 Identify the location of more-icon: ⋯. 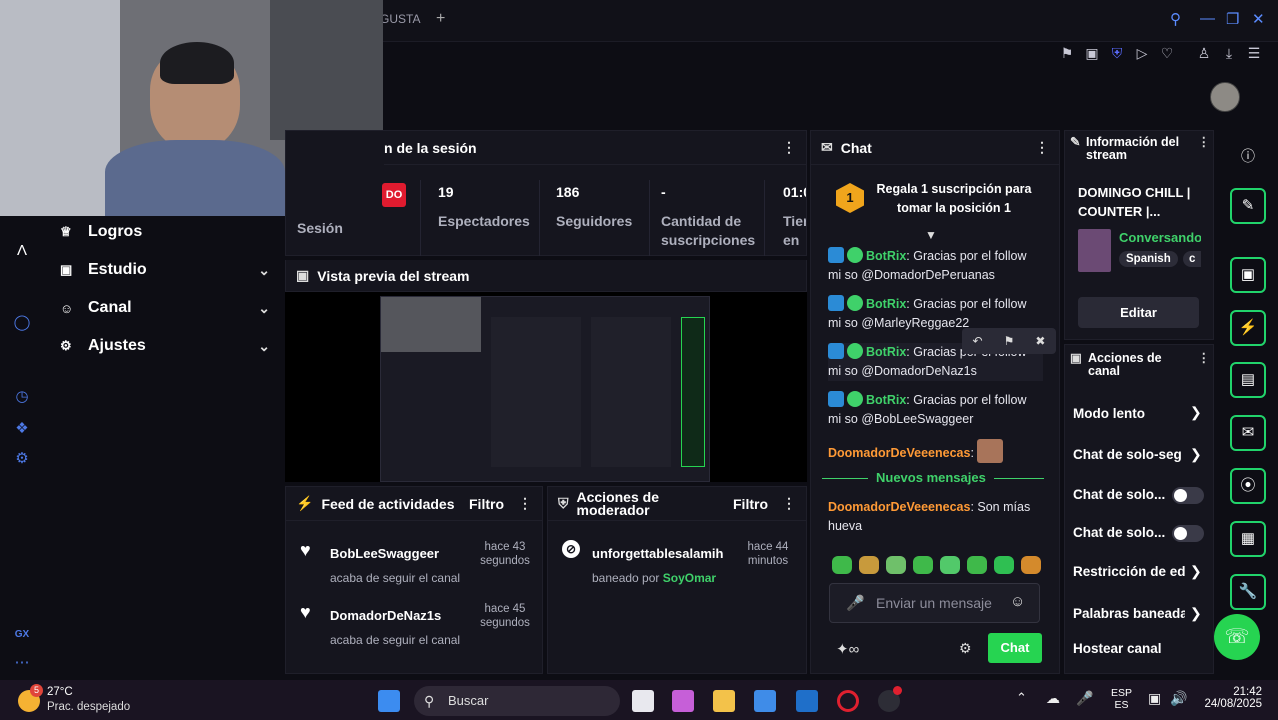
(22, 663).